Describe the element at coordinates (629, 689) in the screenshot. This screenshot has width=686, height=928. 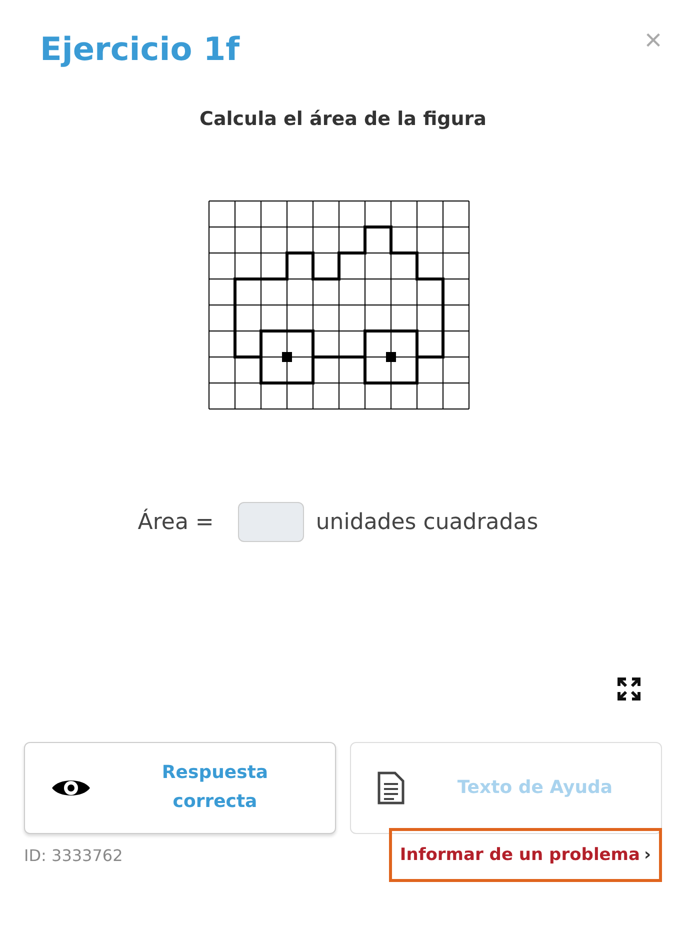
I see `fullscreen-icon` at that location.